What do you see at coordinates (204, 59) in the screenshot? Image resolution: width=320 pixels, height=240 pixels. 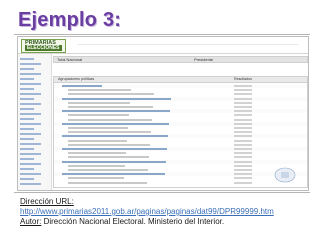 I see `header-category: Presidente` at bounding box center [204, 59].